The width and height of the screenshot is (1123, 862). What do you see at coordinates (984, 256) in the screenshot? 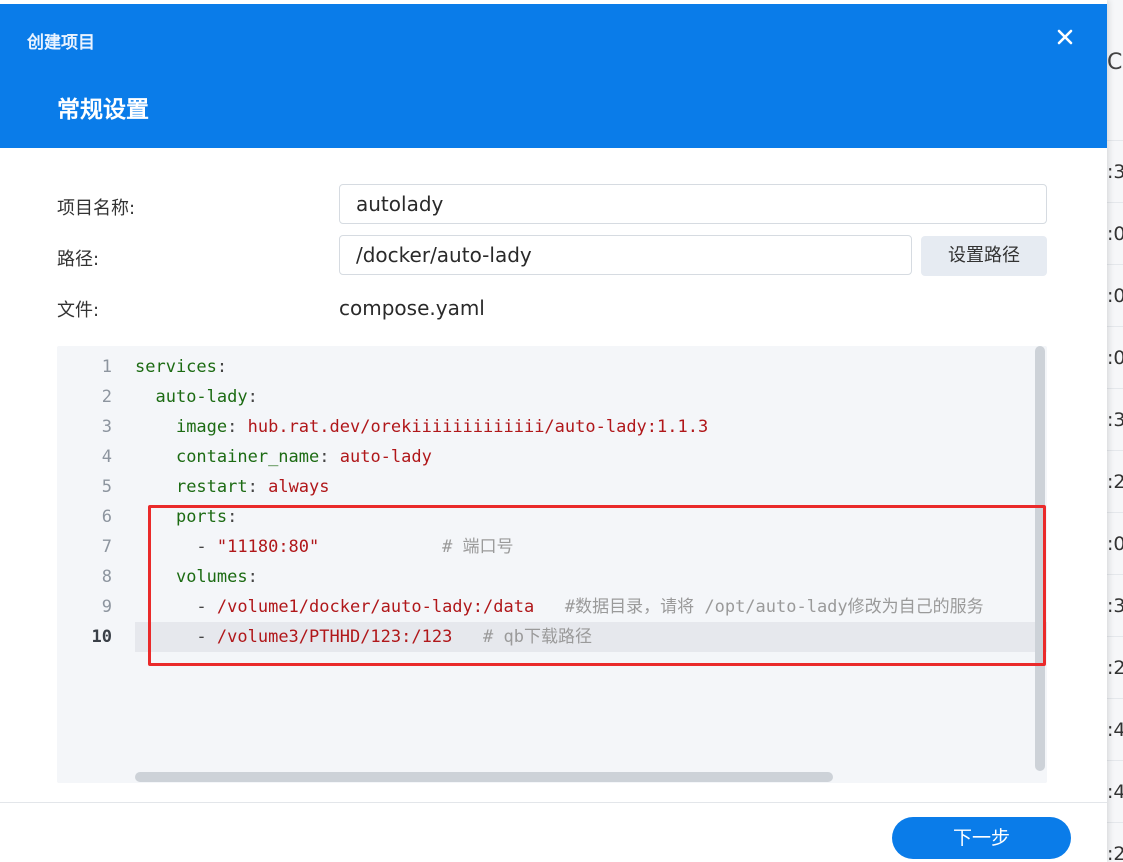
I see `set-path-button: 设置路径` at bounding box center [984, 256].